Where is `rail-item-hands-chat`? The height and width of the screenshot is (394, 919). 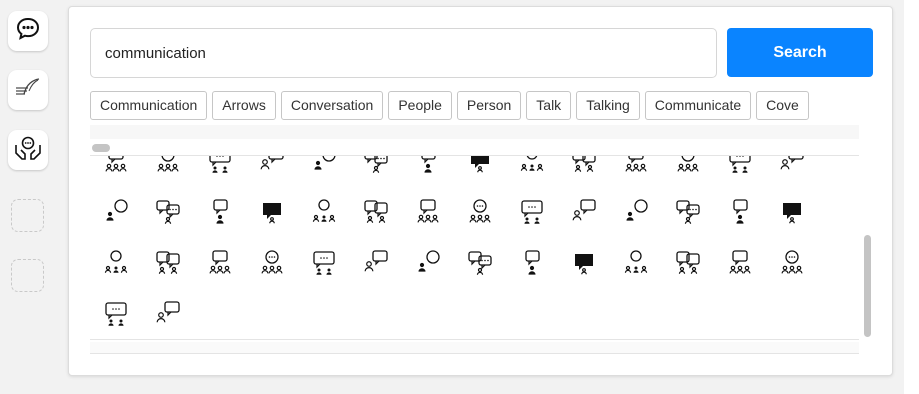
rail-item-hands-chat is located at coordinates (28, 150).